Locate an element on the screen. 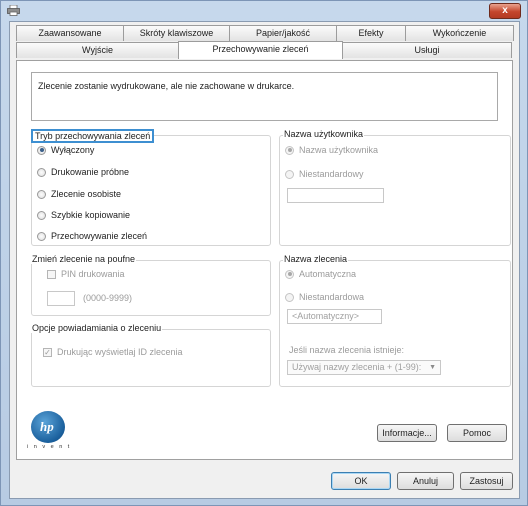  radio-proof-label: Drukowanie próbne is located at coordinates (90, 172).